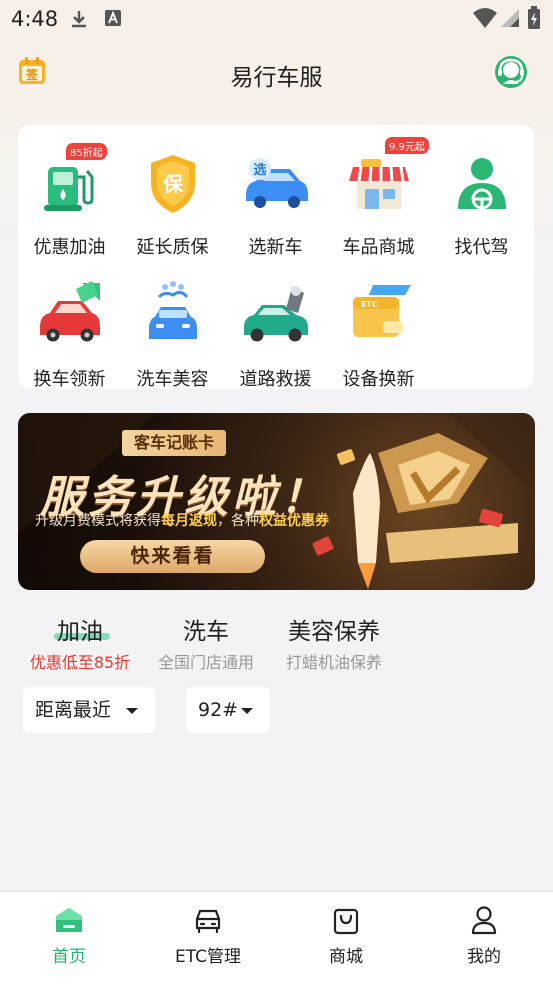  I want to click on shield-icon: 保, so click(173, 184).